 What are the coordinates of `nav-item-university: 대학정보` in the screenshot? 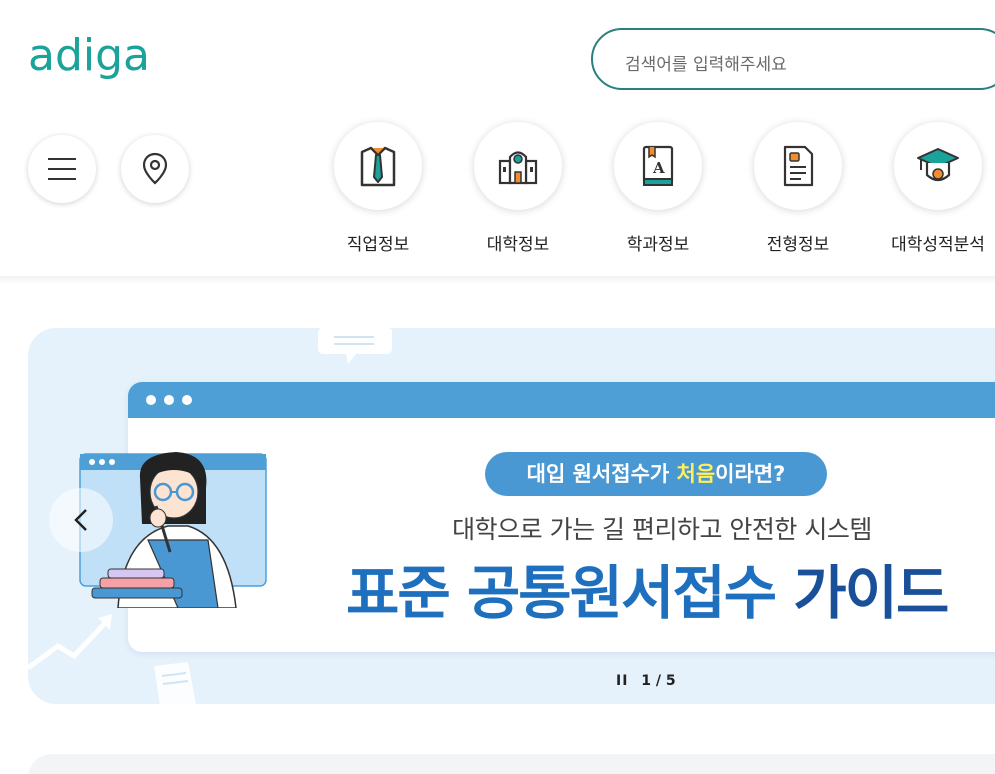 It's located at (518, 192).